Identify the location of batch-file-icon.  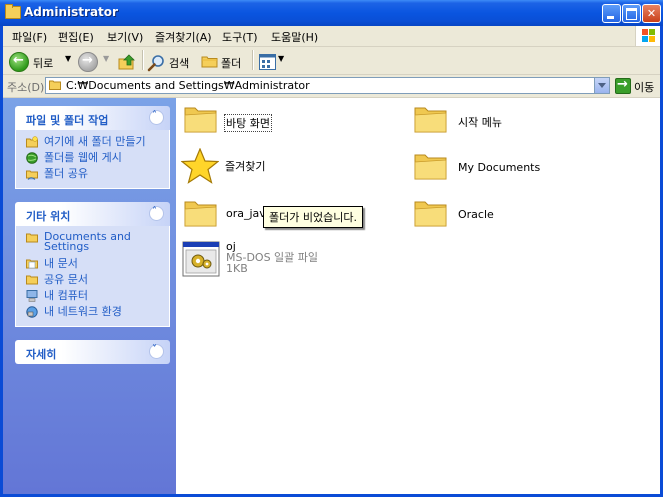
(201, 259).